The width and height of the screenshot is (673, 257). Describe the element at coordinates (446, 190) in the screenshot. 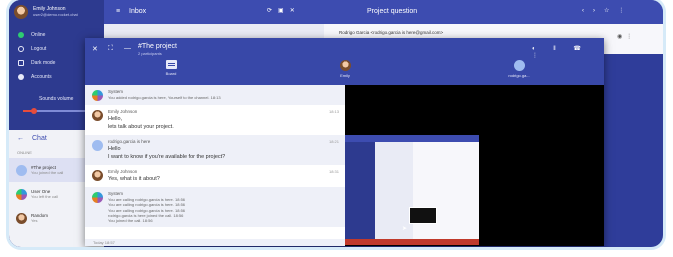

I see `shared-screen-document` at that location.